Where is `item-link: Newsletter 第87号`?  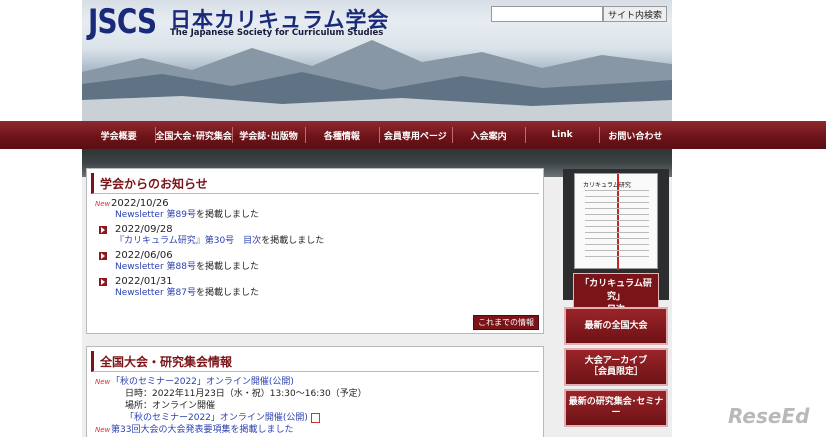 item-link: Newsletter 第87号 is located at coordinates (155, 293).